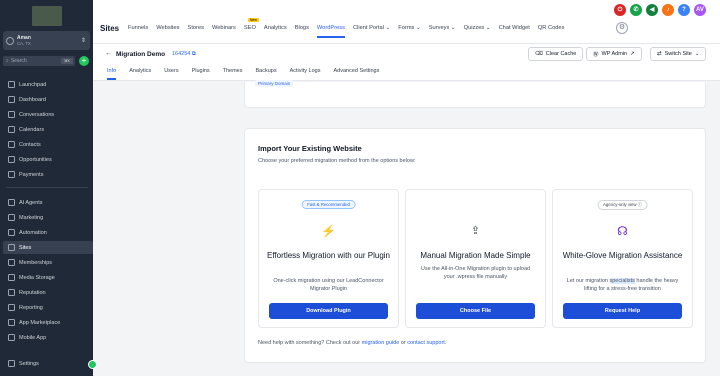  Describe the element at coordinates (652, 10) in the screenshot. I see `megaphone-icon: ◀` at that location.